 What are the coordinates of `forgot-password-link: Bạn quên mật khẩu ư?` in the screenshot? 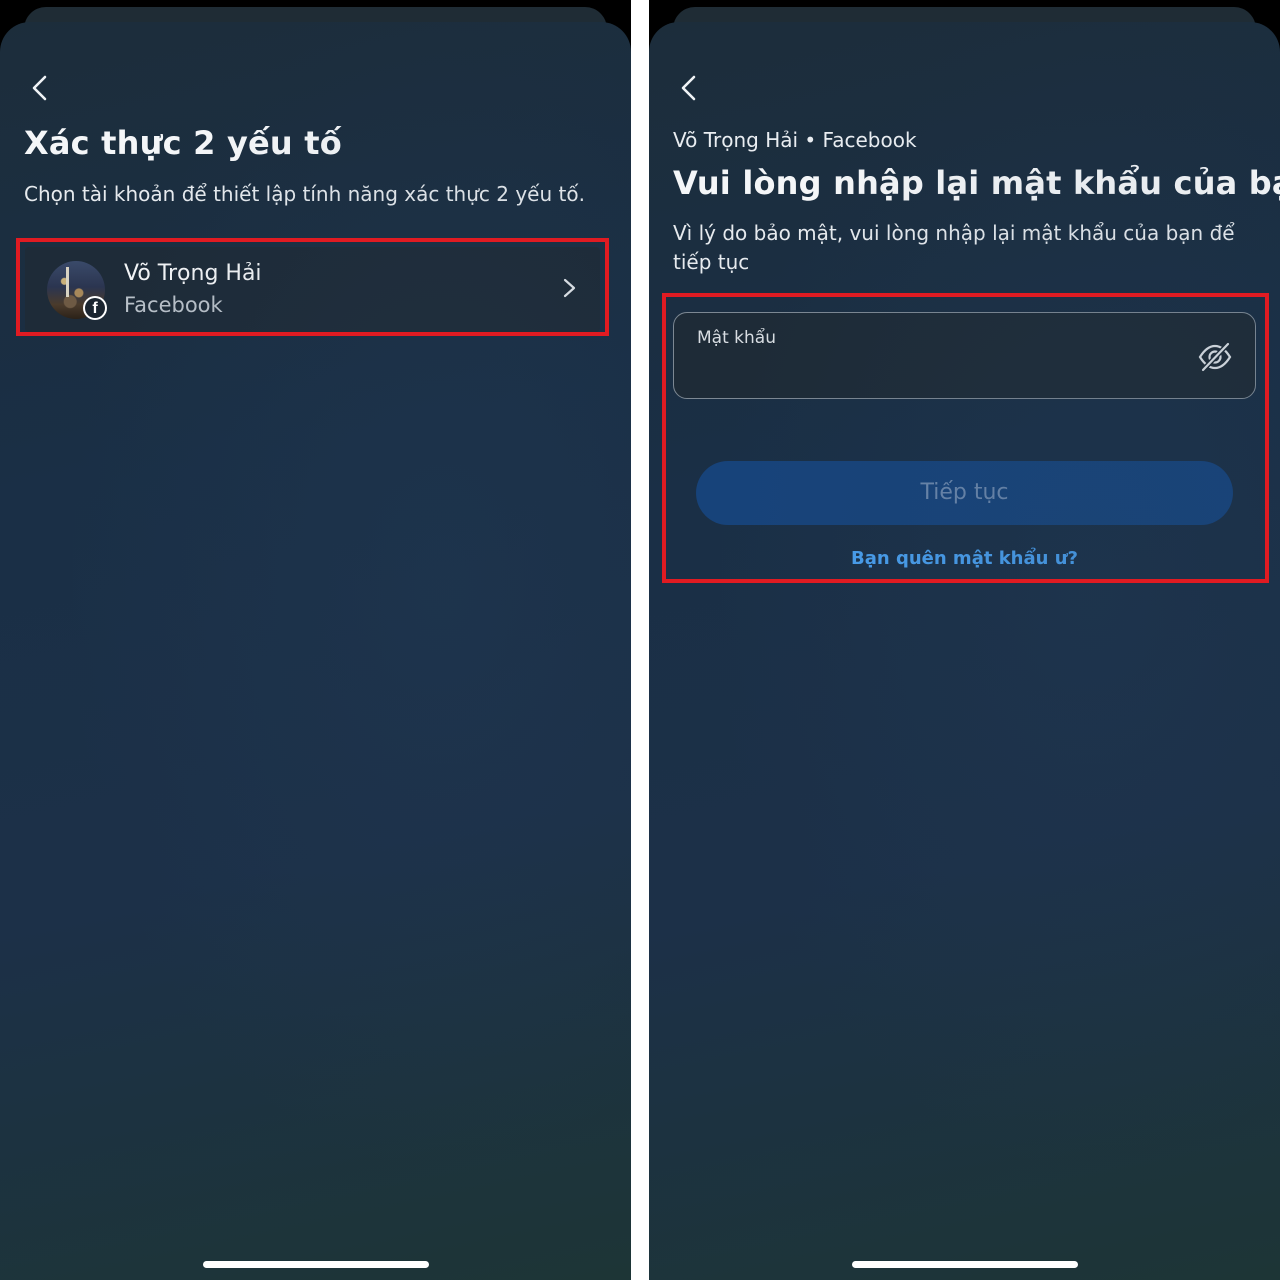 It's located at (964, 558).